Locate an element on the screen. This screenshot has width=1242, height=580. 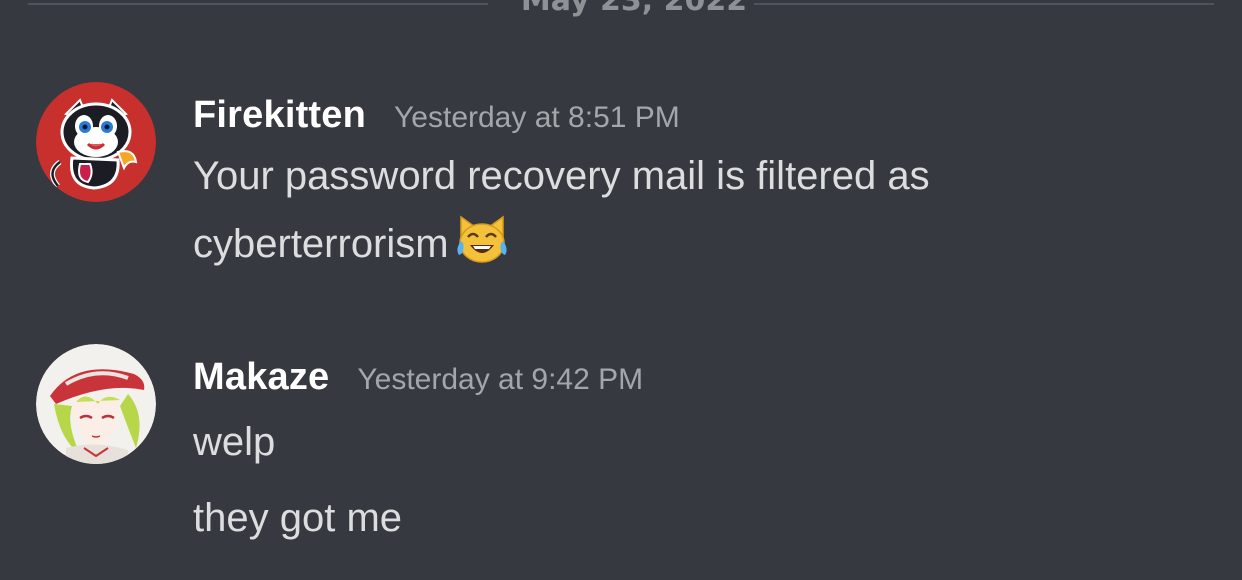
username: Makaze is located at coordinates (261, 377).